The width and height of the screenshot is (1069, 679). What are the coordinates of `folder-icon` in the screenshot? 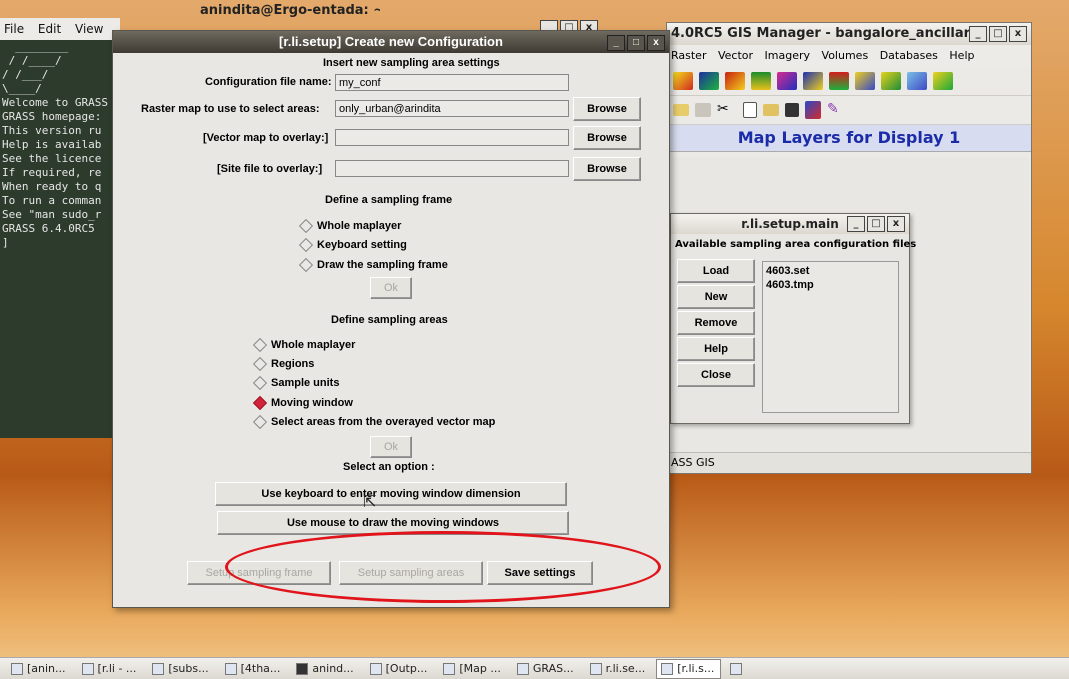 It's located at (681, 110).